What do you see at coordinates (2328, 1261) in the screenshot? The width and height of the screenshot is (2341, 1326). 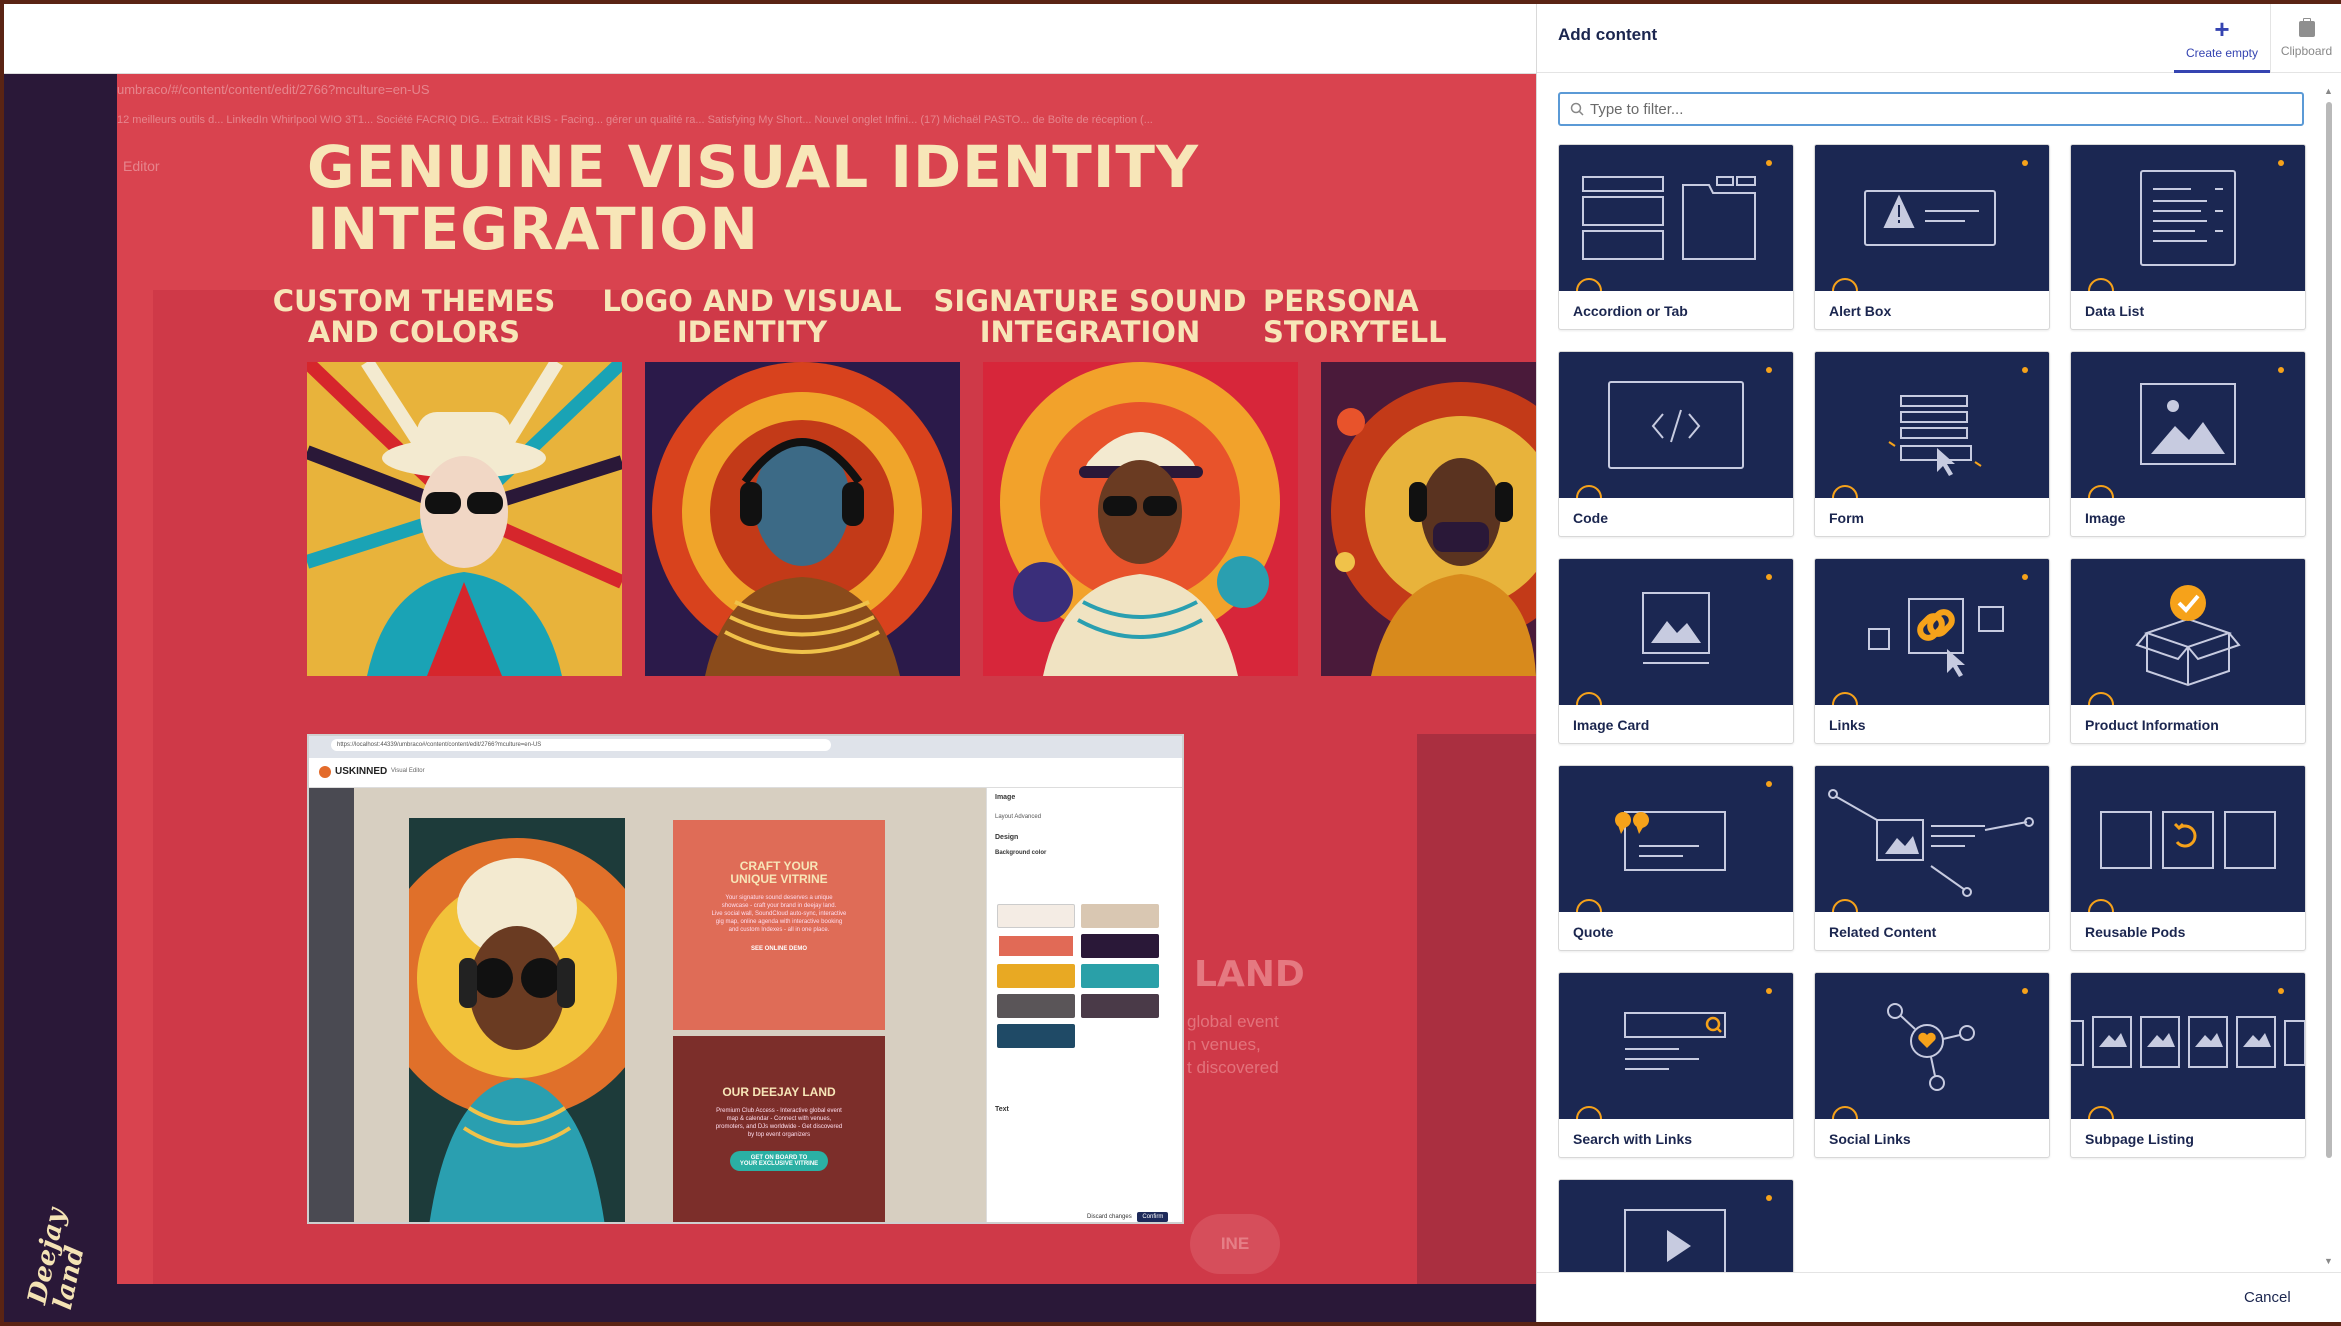 I see `scroll-down-arrow-icon: ▼` at bounding box center [2328, 1261].